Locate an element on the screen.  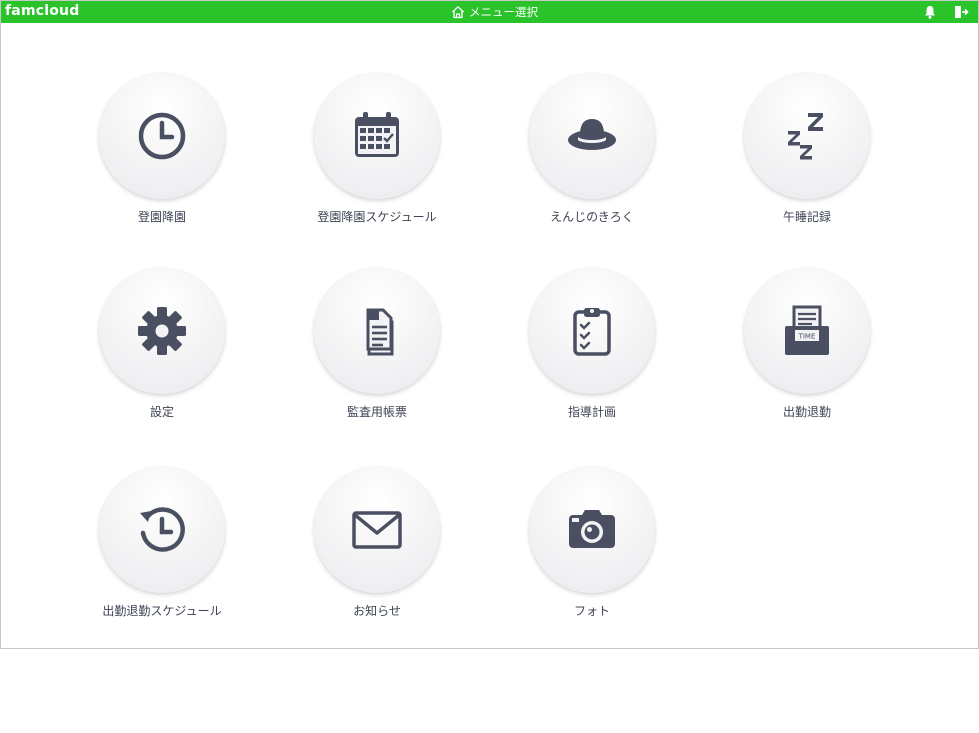
bell-icon is located at coordinates (930, 12).